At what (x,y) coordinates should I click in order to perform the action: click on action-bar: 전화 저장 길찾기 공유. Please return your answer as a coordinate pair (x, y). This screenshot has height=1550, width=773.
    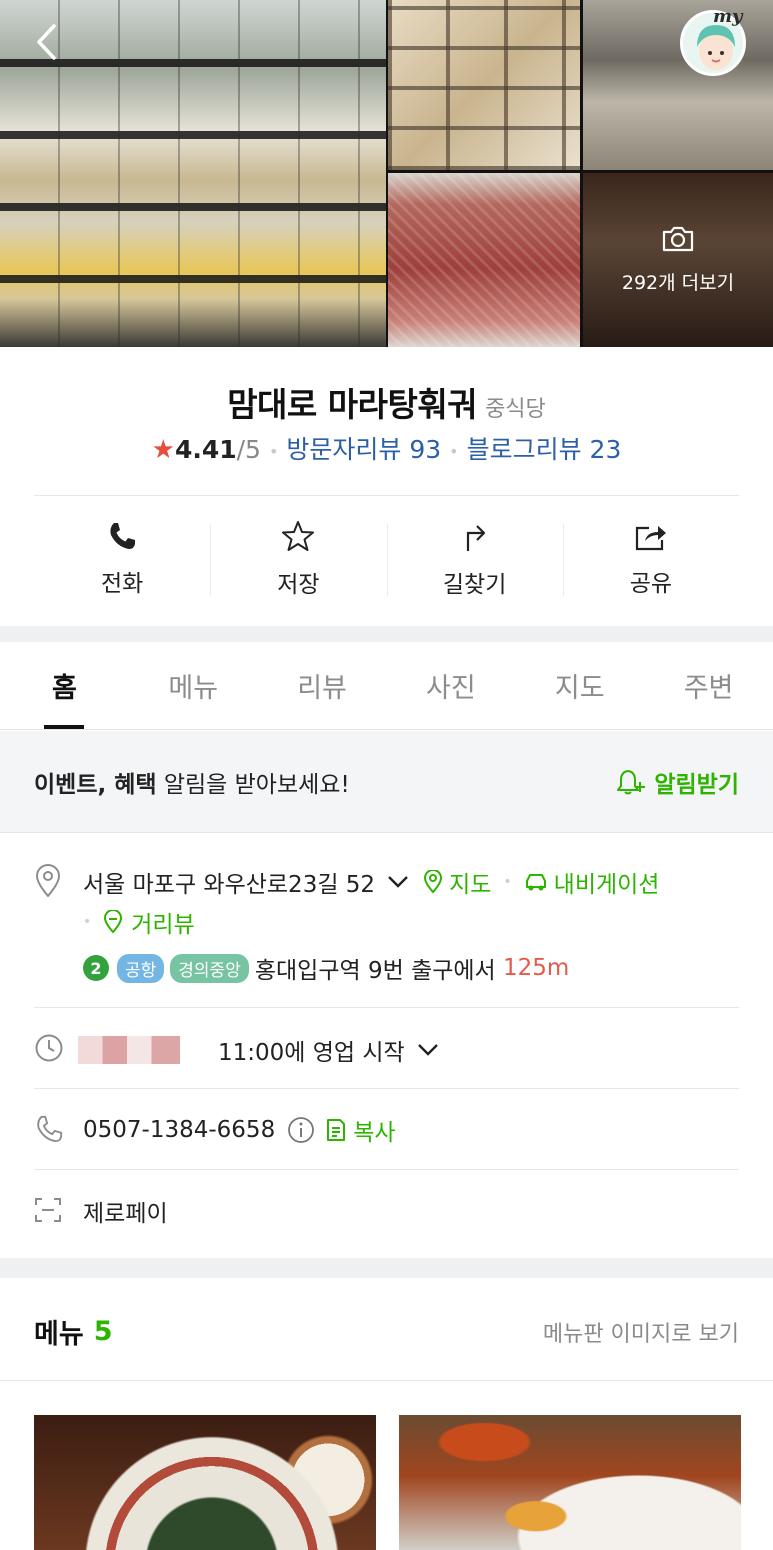
    Looking at the image, I should click on (386, 559).